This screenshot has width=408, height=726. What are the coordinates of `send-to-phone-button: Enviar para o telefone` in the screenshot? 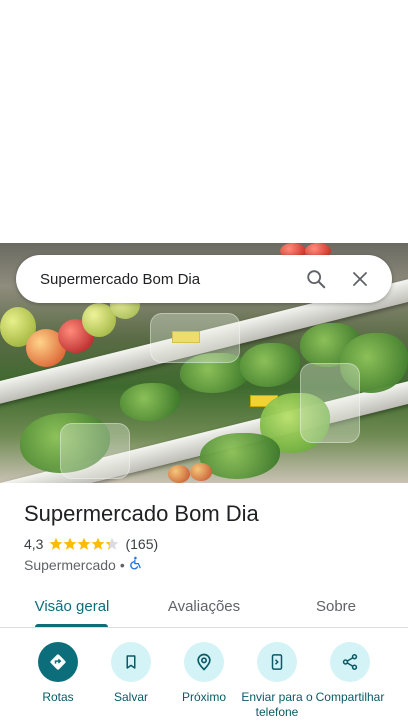 It's located at (277, 681).